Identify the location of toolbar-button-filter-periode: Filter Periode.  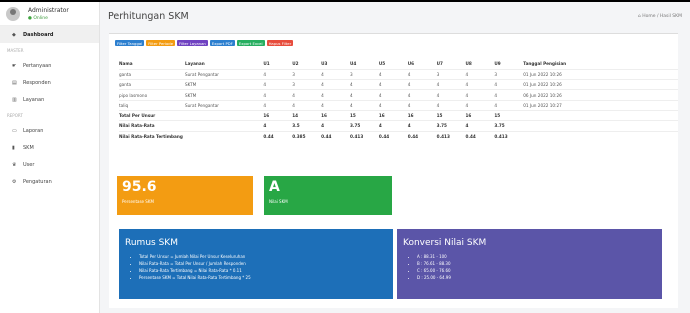
(161, 43).